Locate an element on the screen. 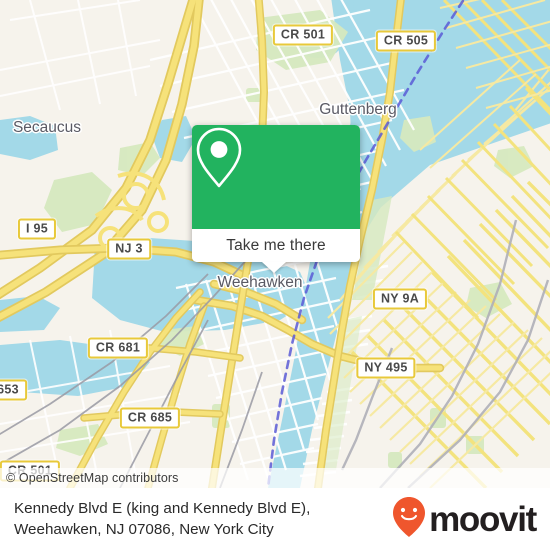  map-label-guttenberg: Guttenberg is located at coordinates (358, 109).